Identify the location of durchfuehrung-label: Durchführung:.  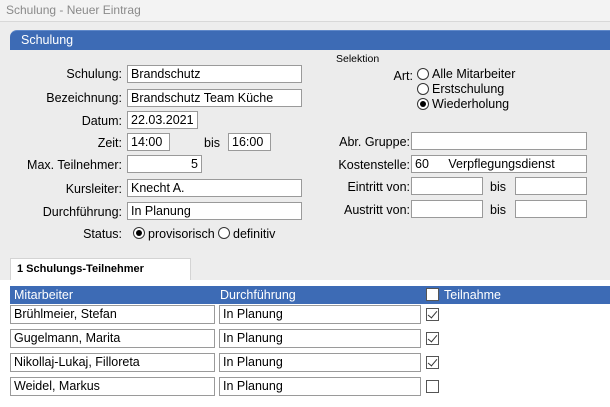
(82, 212).